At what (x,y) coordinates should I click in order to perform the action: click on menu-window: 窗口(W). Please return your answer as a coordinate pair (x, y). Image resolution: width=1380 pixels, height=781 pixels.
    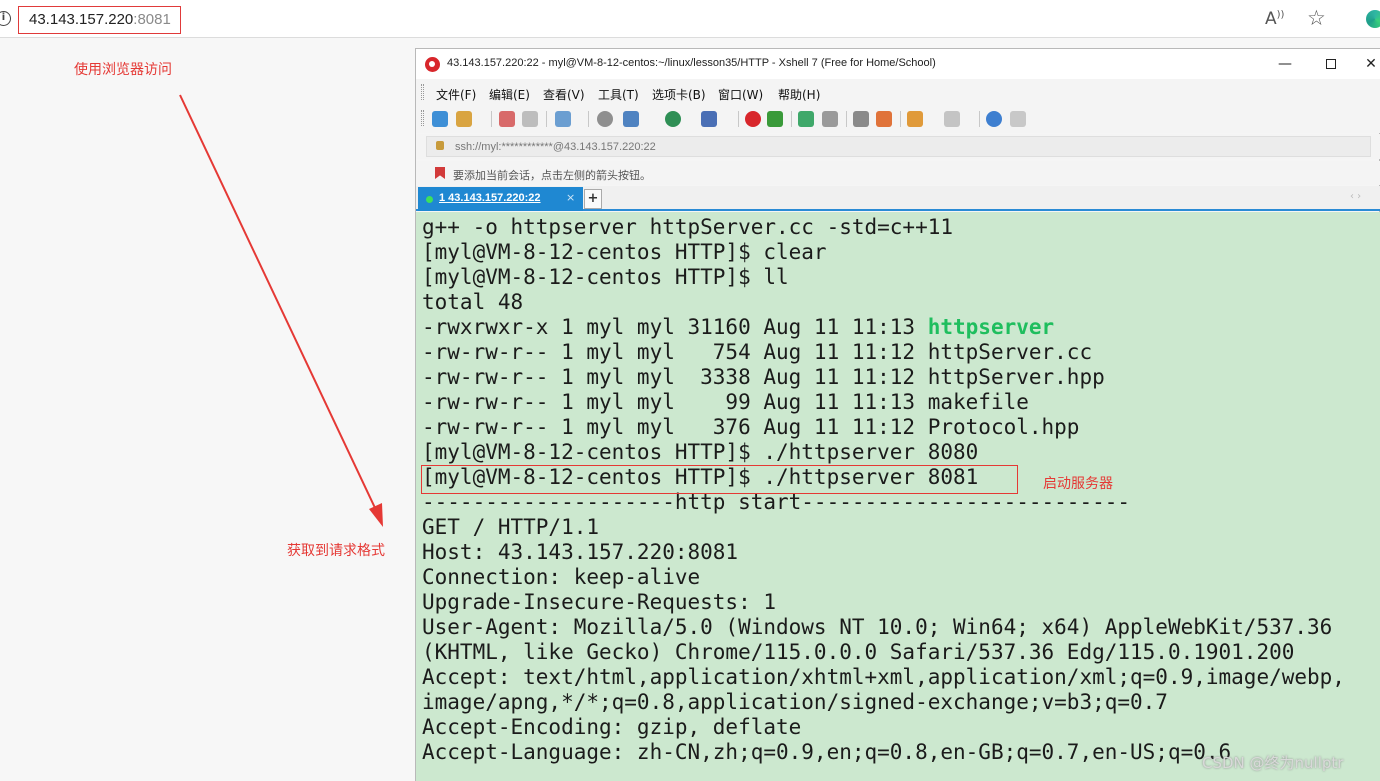
    Looking at the image, I should click on (740, 94).